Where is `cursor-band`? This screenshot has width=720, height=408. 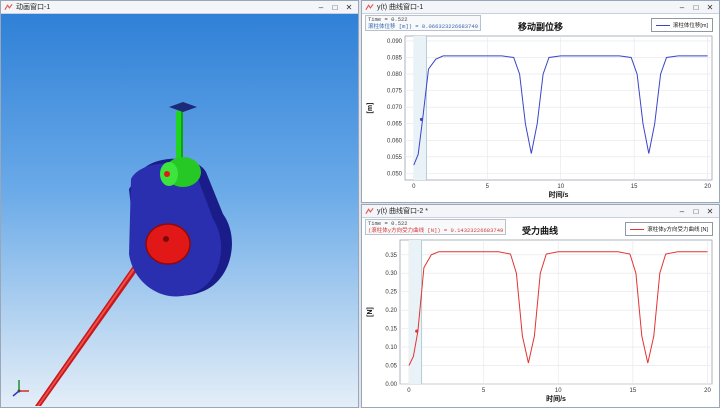 cursor-band is located at coordinates (420, 108).